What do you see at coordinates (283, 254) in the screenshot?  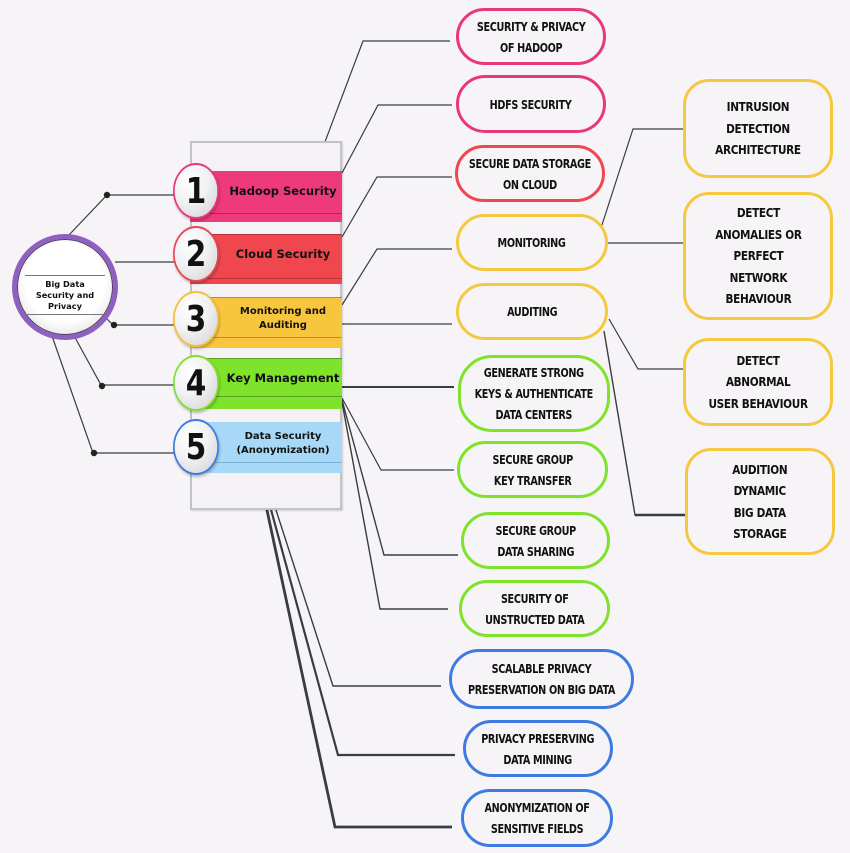 I see `category-label-2: Cloud Security` at bounding box center [283, 254].